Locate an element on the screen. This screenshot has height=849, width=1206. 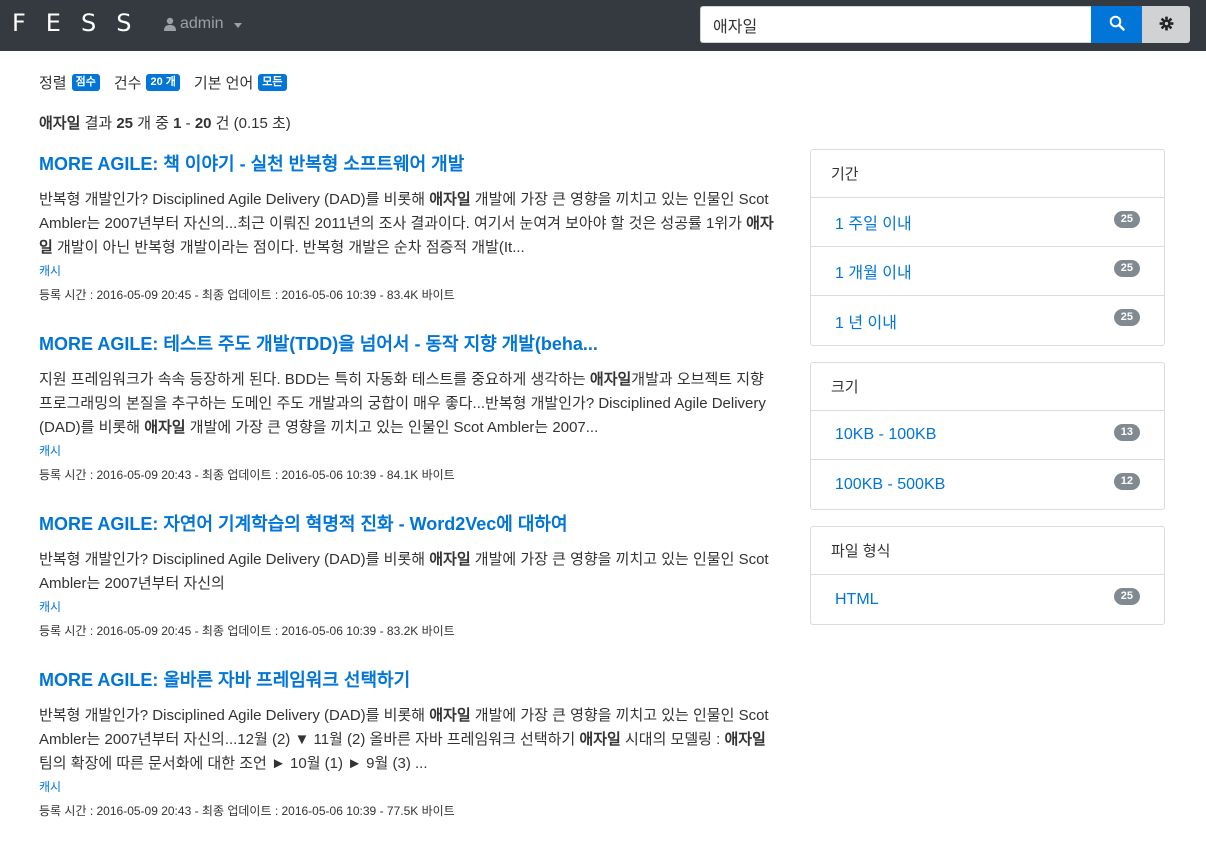
result-title-link: MORE AGILE: 책 이야기 - 실천 반복형 소프트웨어 개발 is located at coordinates (409, 164).